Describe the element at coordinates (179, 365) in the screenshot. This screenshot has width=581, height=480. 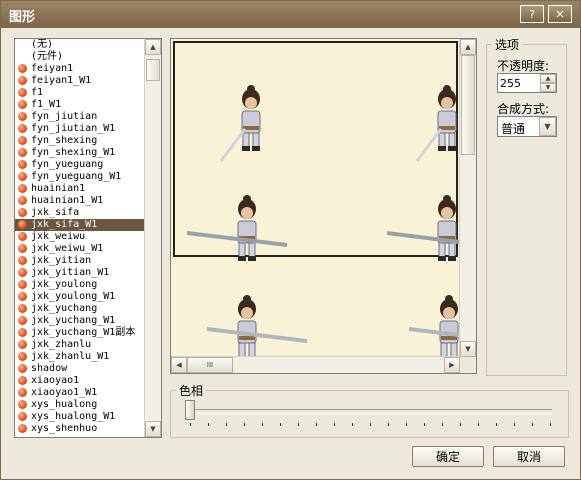
I see `preview-scroll-left-button: ◀` at that location.